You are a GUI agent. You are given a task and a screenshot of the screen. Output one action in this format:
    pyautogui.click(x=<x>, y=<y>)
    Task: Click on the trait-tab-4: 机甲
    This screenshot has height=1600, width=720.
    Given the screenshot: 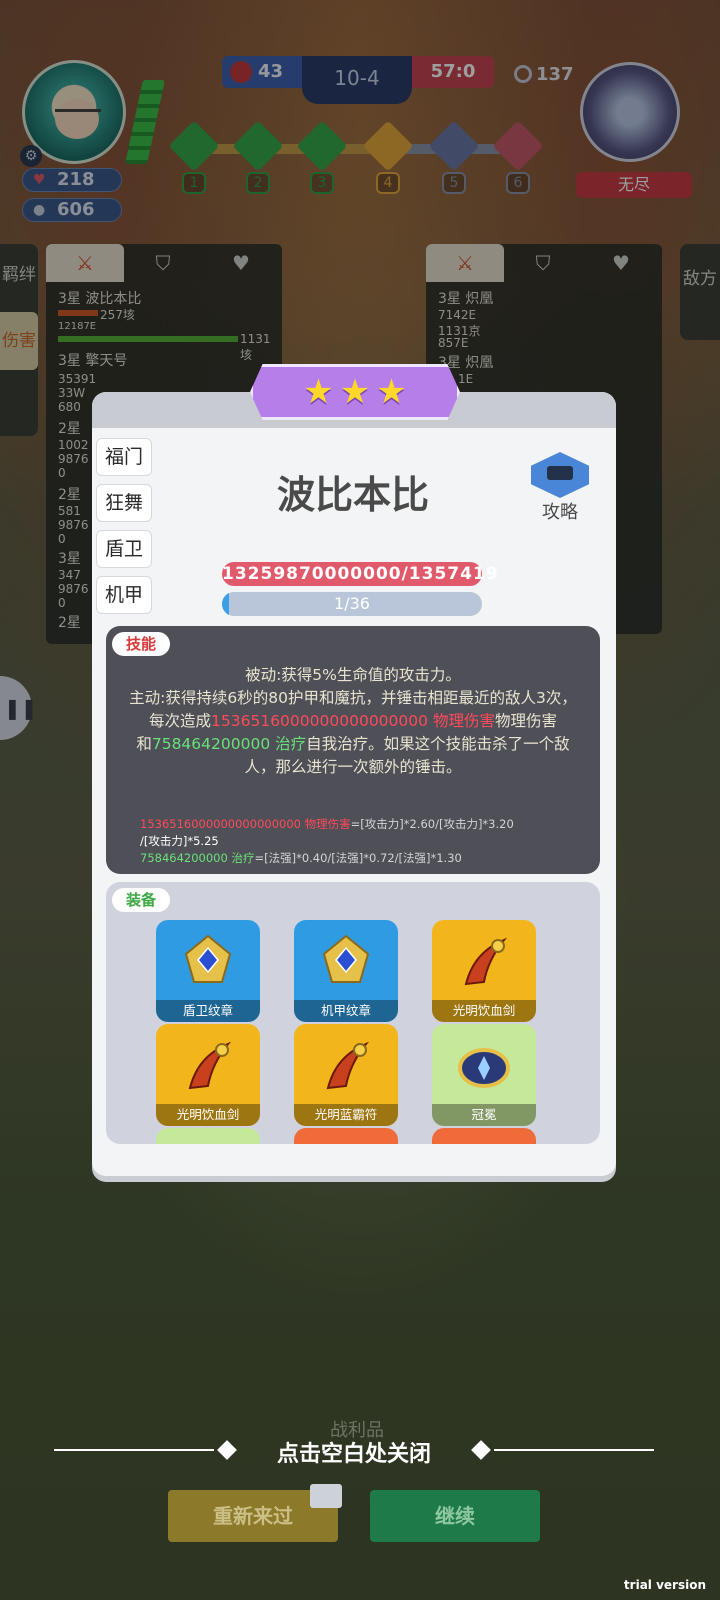 What is the action you would take?
    pyautogui.click(x=124, y=595)
    